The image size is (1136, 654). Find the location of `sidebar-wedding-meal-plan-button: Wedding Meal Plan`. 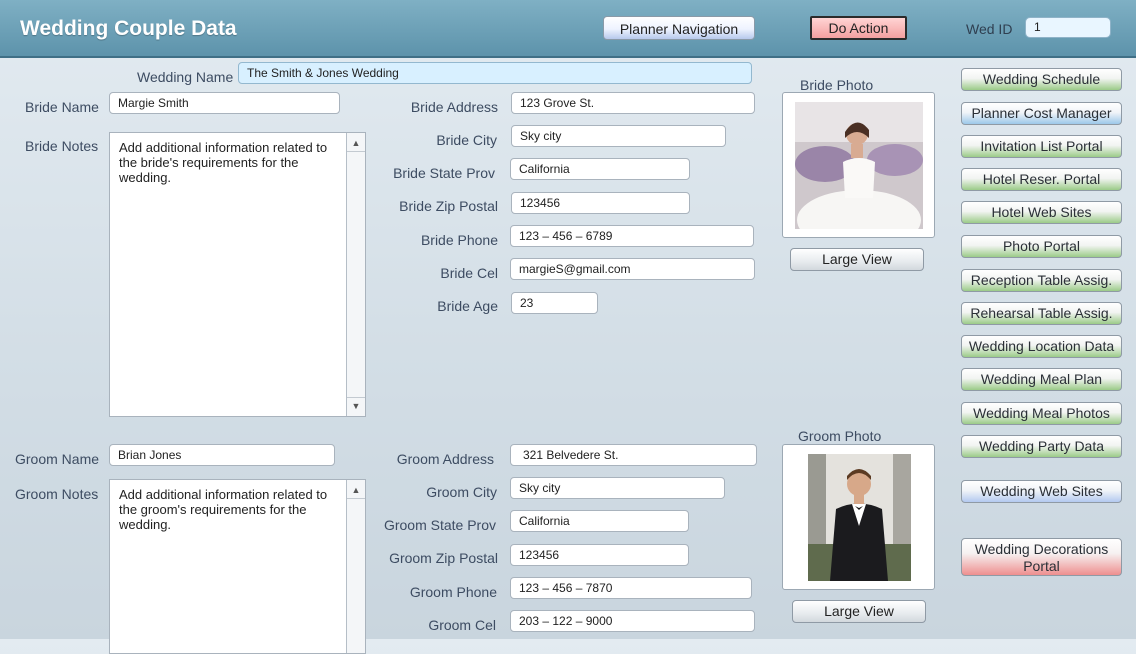

sidebar-wedding-meal-plan-button: Wedding Meal Plan is located at coordinates (1041, 379).